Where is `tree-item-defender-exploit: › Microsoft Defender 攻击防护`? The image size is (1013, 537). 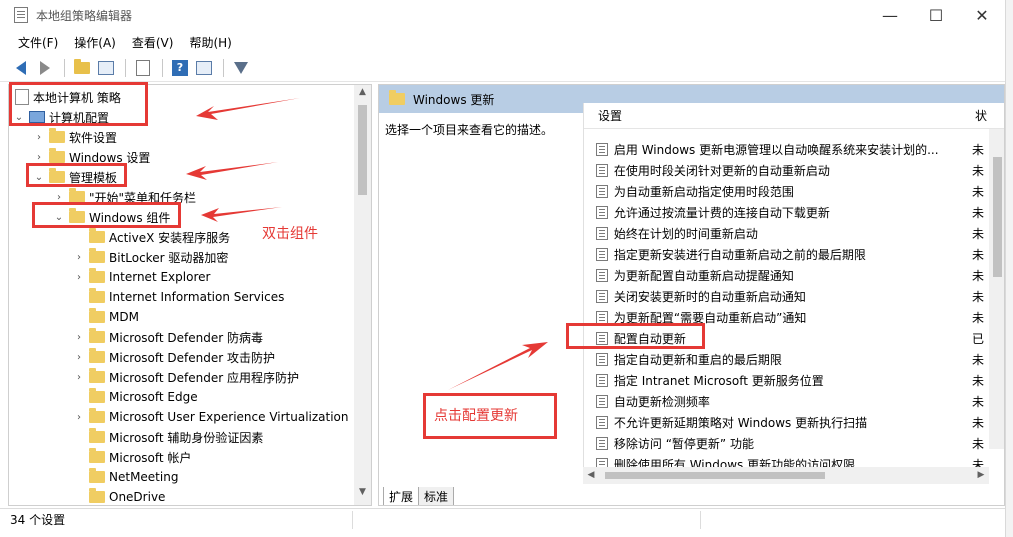
tree-item-defender-exploit: › Microsoft Defender 攻击防护 is located at coordinates (174, 357).